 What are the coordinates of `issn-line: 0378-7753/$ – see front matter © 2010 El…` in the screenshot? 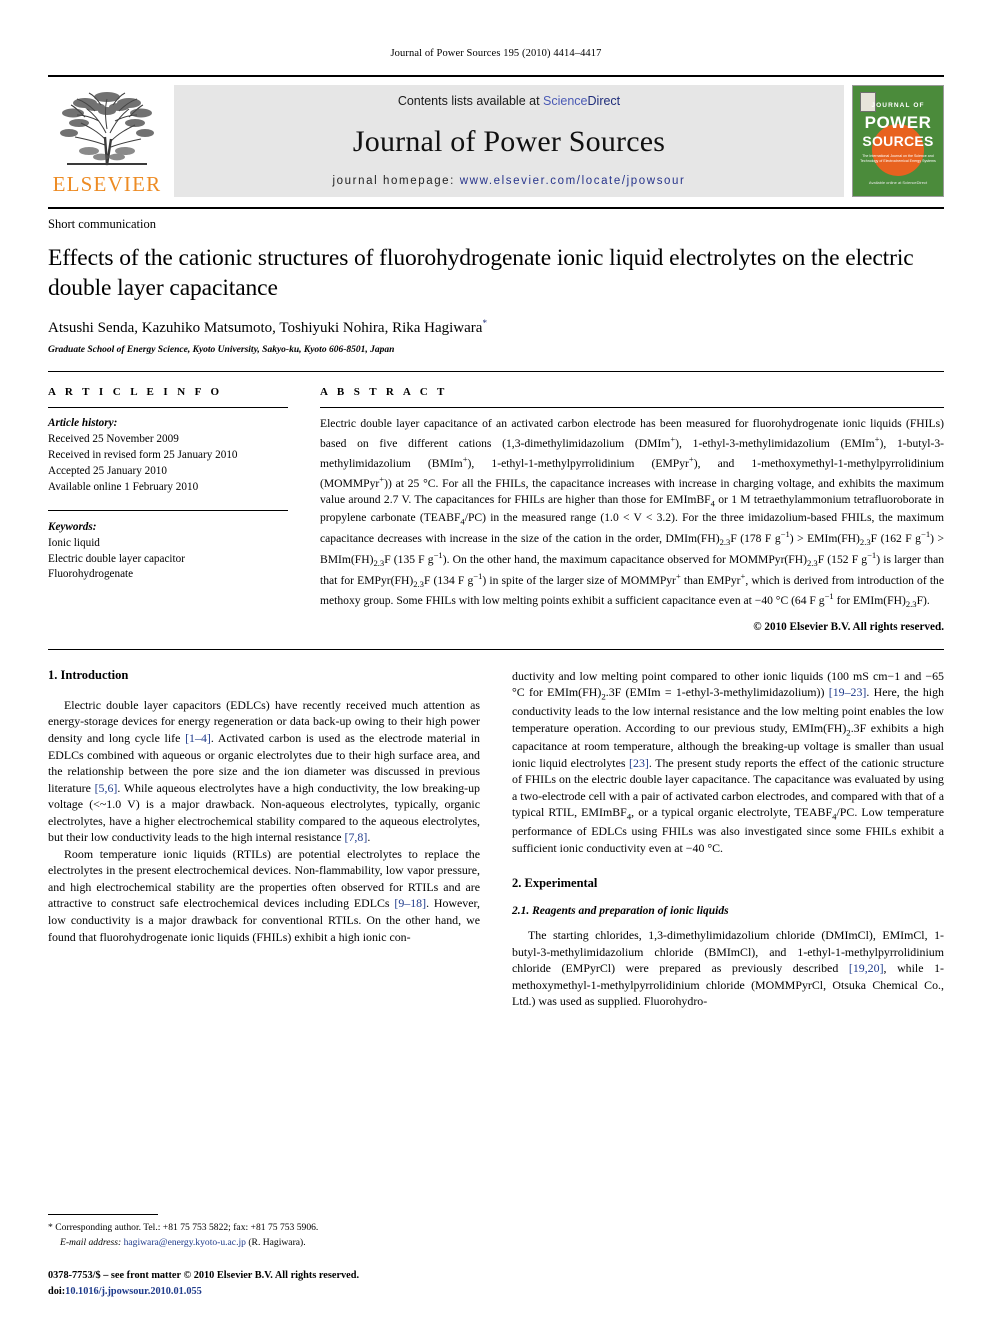 It's located at (204, 1276).